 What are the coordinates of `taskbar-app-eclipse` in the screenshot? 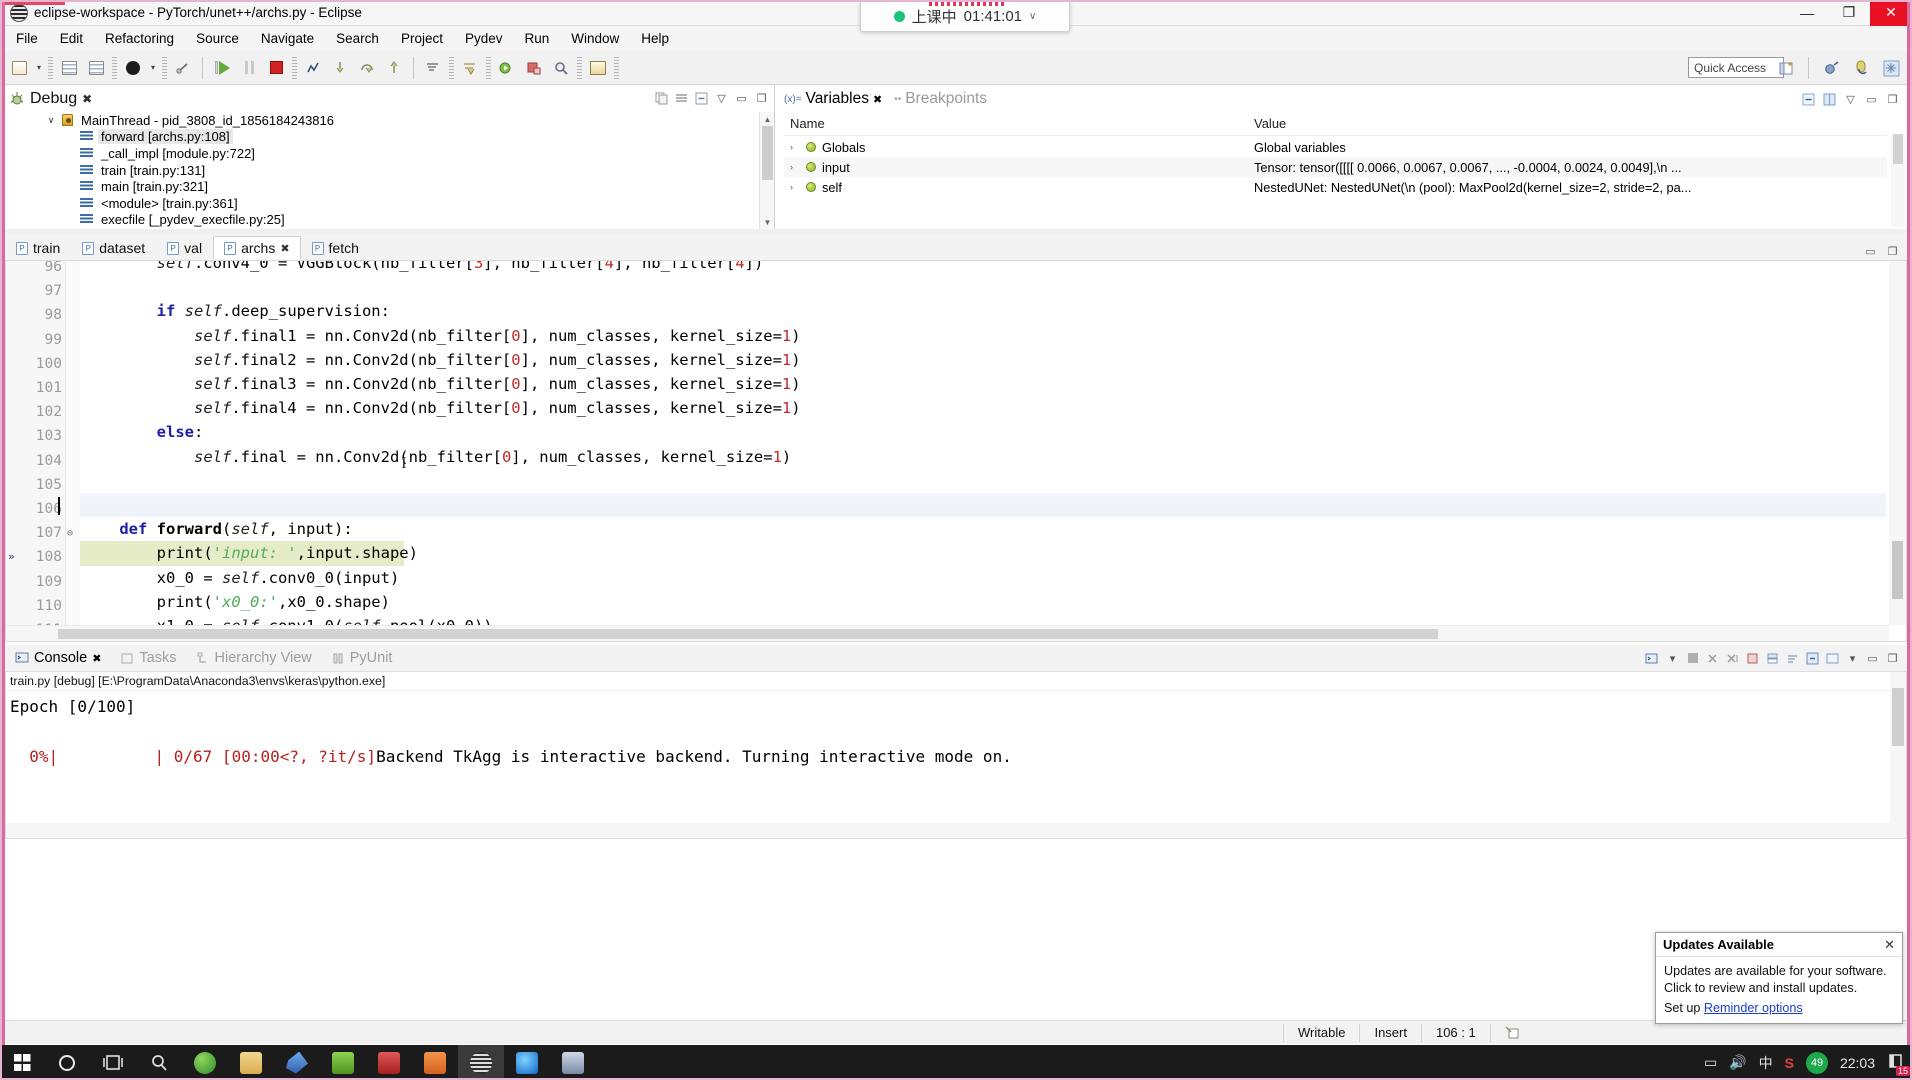 It's located at (481, 1062).